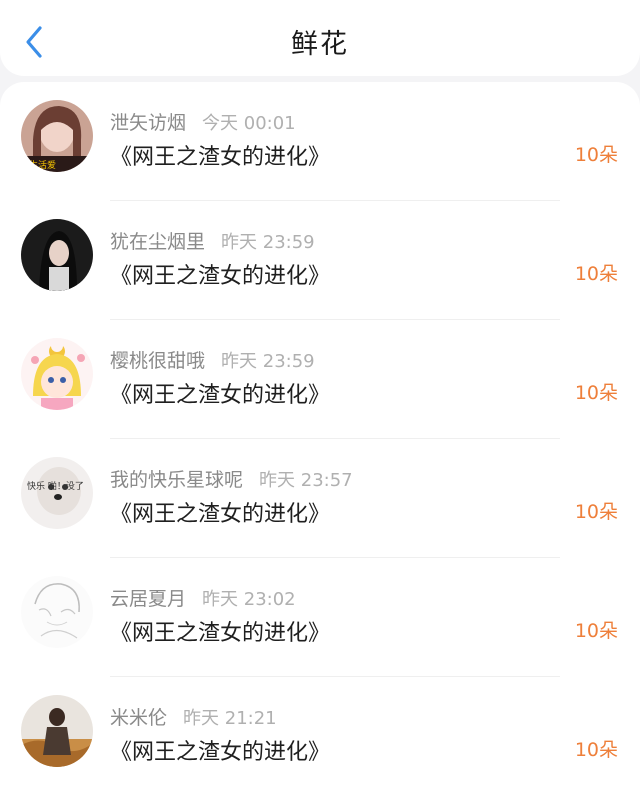  I want to click on list-item: 云居夏月 昨天 23:02 《网王之渣女的进化》 10朵, so click(320, 617).